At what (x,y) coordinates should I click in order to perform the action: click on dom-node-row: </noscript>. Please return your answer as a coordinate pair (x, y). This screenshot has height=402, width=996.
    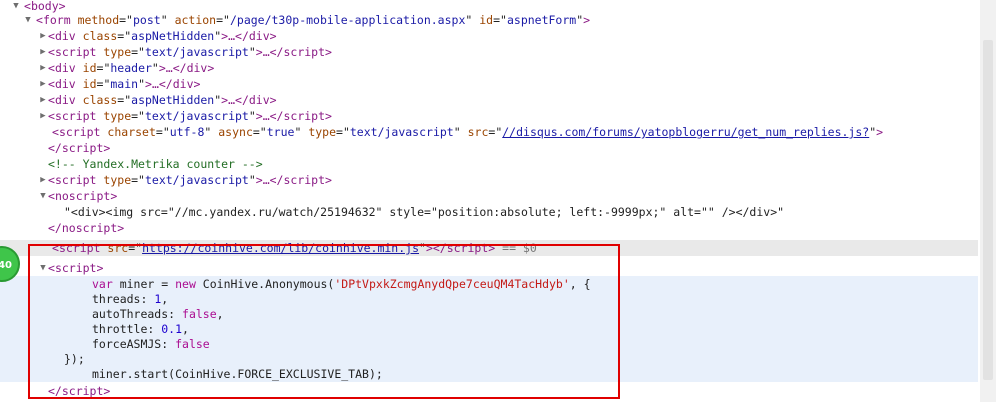
    Looking at the image, I should click on (489, 228).